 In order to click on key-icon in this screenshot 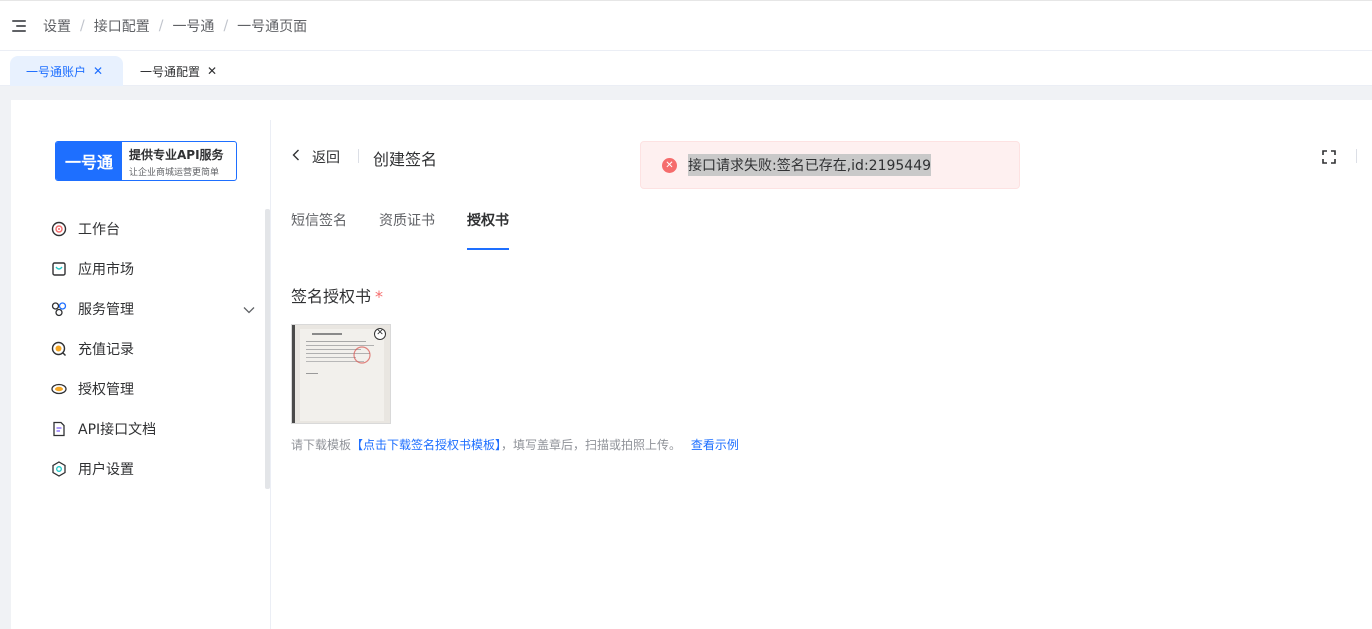, I will do `click(59, 389)`.